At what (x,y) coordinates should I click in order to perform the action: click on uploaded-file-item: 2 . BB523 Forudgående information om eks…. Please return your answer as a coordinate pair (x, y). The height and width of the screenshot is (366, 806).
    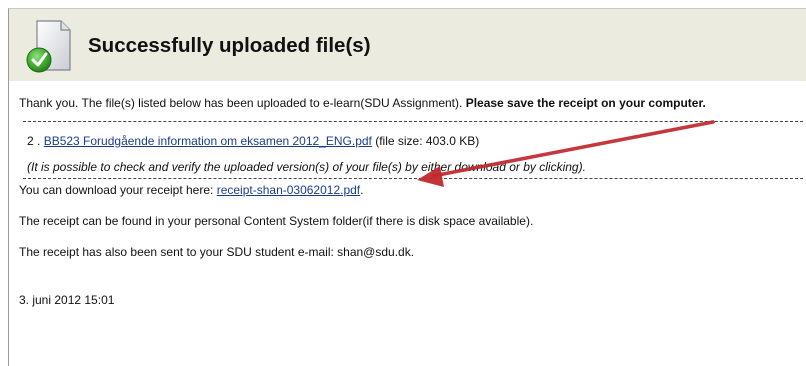
    Looking at the image, I should click on (253, 141).